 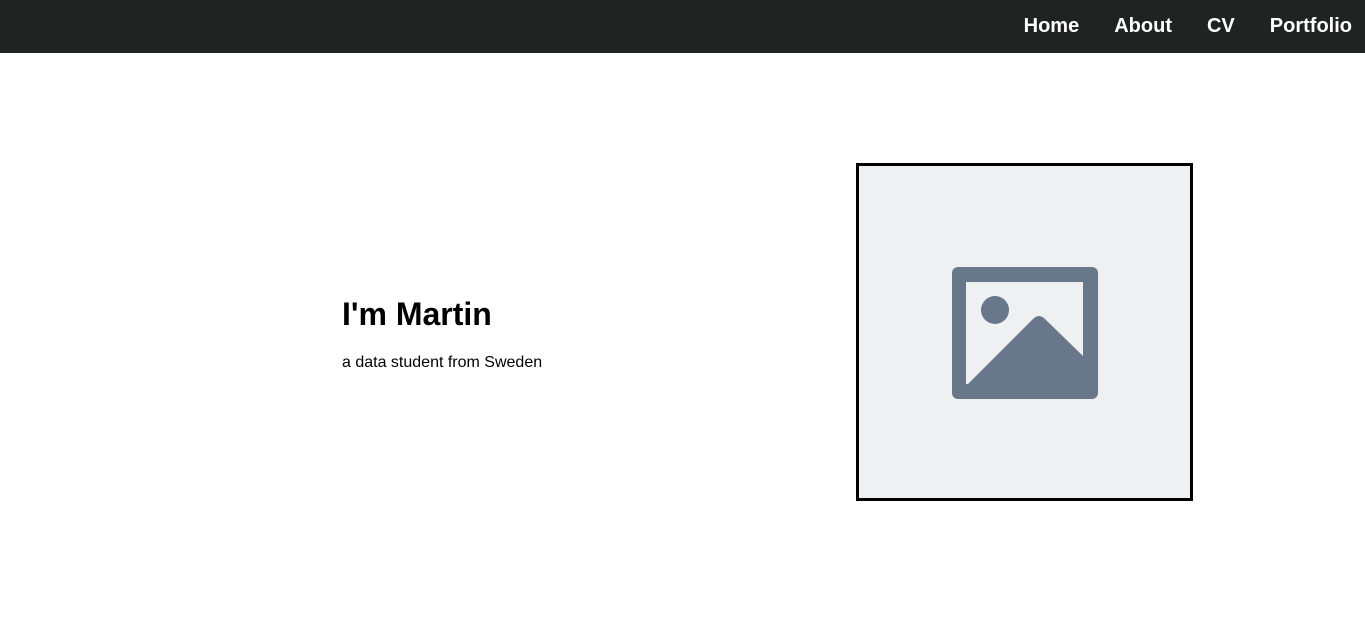 What do you see at coordinates (417, 314) in the screenshot?
I see `hero-title: I'm Martin` at bounding box center [417, 314].